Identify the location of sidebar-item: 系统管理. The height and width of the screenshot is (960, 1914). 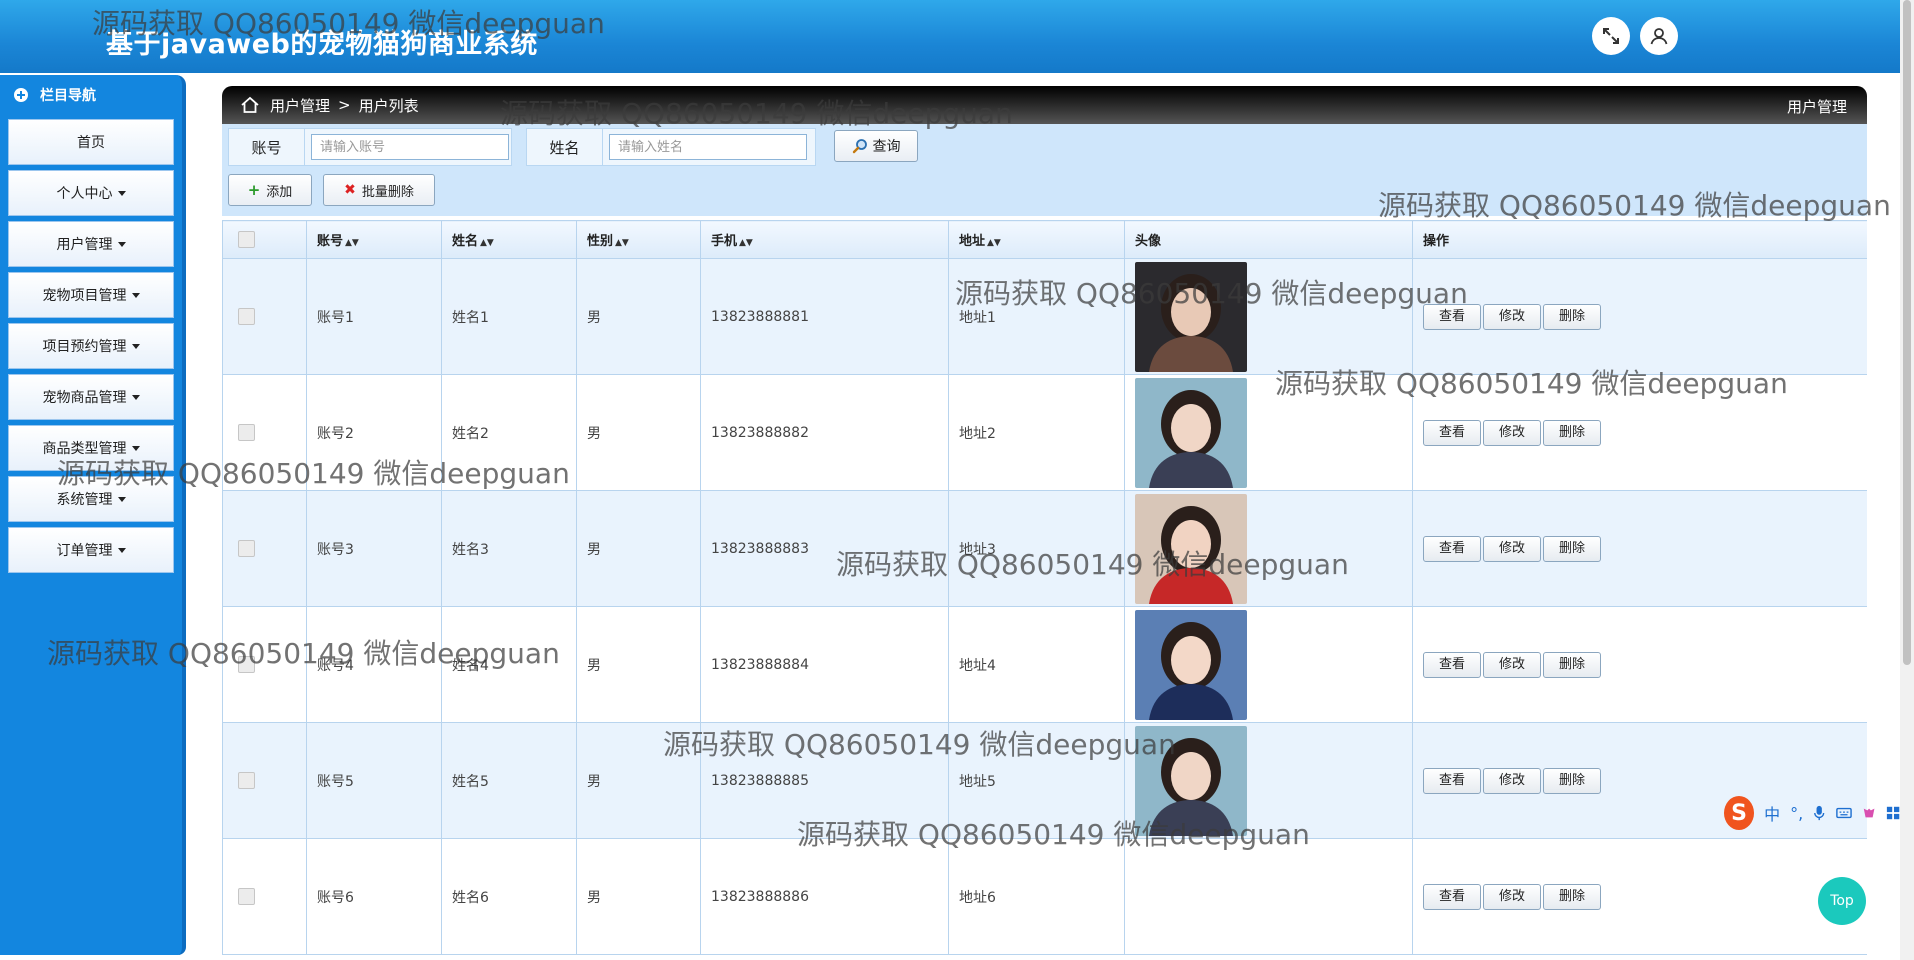
(91, 499).